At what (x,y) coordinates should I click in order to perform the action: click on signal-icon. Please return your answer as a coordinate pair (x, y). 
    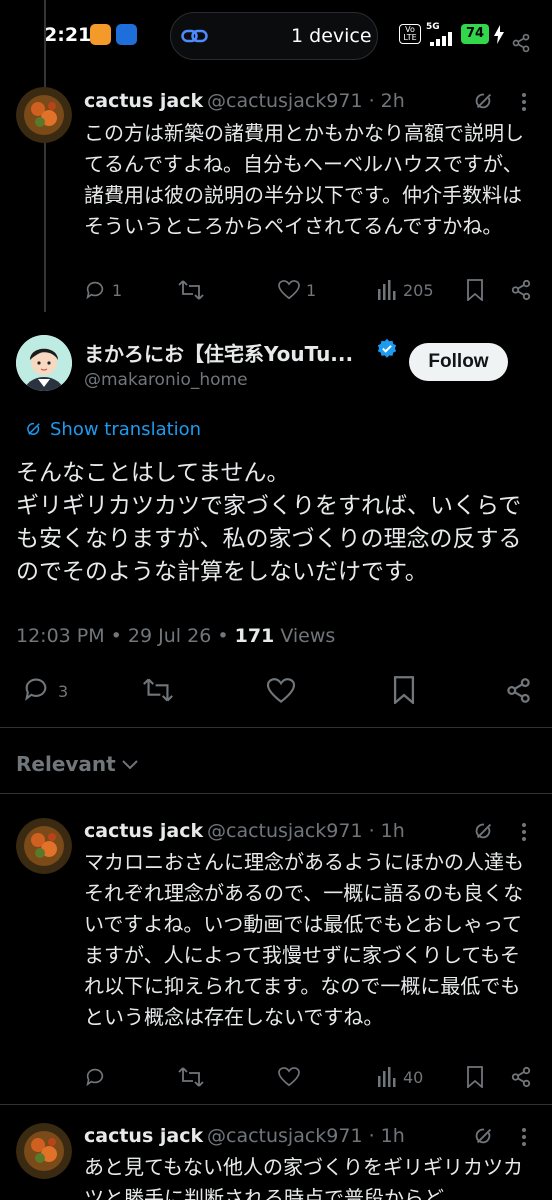
    Looking at the image, I should click on (441, 39).